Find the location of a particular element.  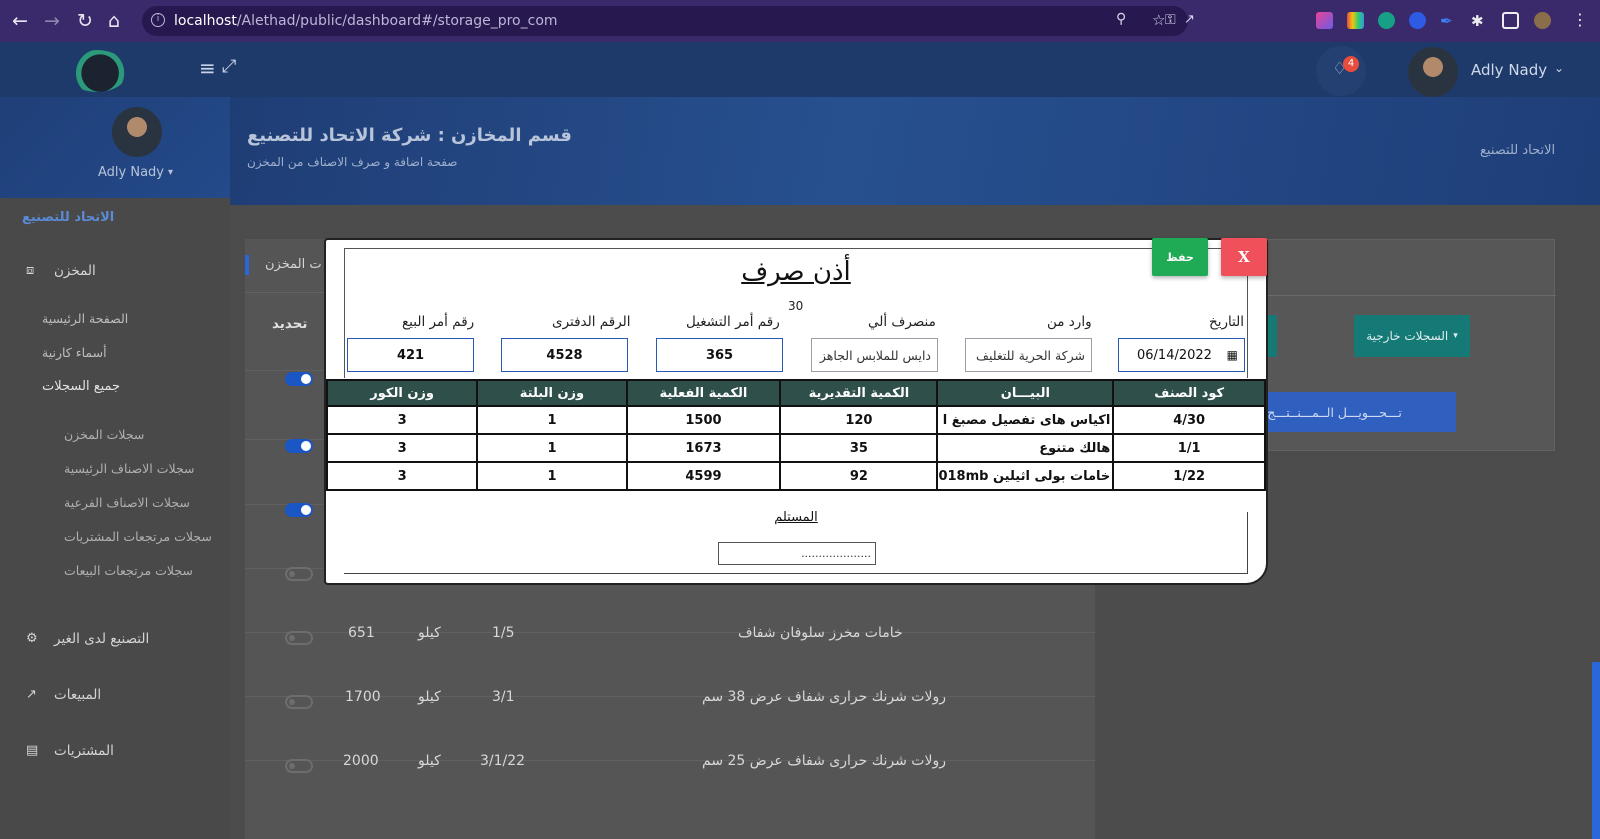

sidebar-item-outsourcing: التصنيع لدى الغير is located at coordinates (101, 639).